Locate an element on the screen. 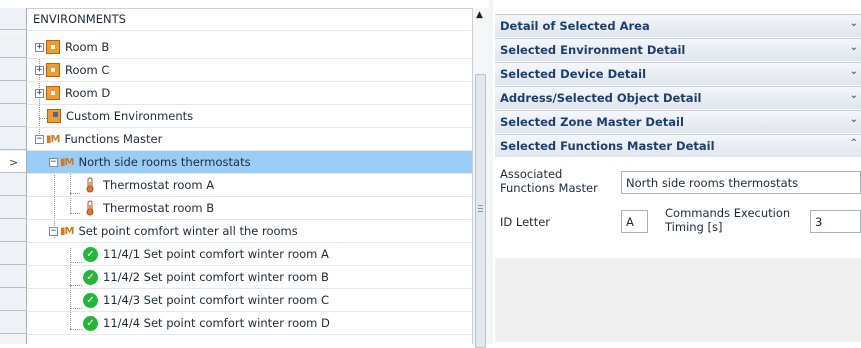  tree-row: + Room B is located at coordinates (236, 47).